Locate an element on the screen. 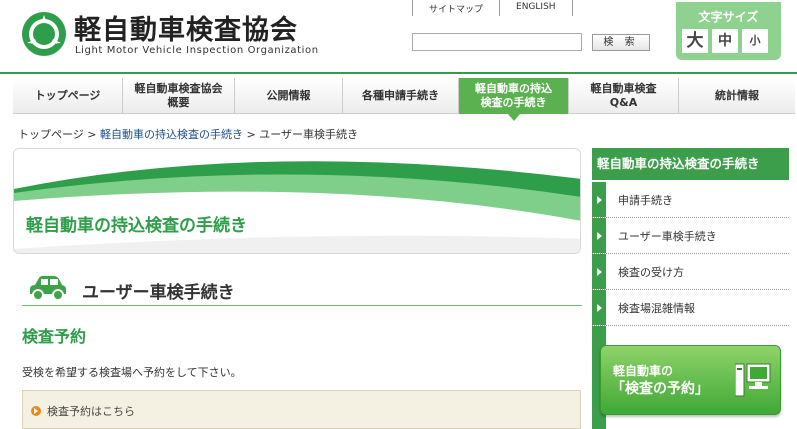 The width and height of the screenshot is (797, 429). nav-item-public-info: 公開情報 is located at coordinates (289, 96).